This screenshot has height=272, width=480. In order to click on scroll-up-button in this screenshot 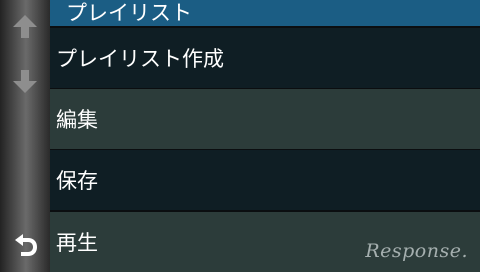, I will do `click(25, 26)`.